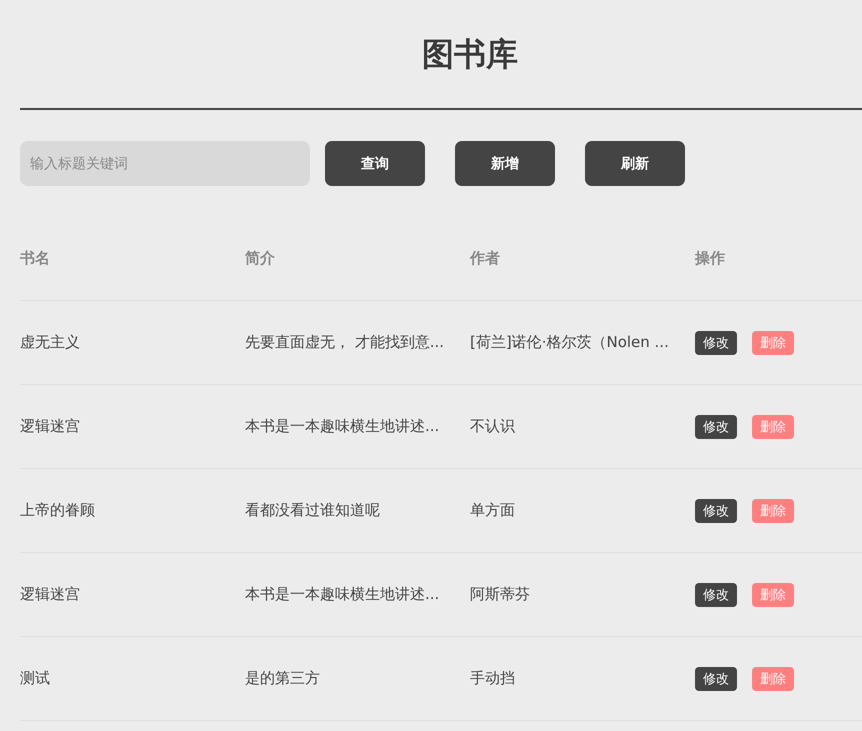 This screenshot has height=731, width=862. Describe the element at coordinates (505, 163) in the screenshot. I see `toolbar-button: 新增` at that location.